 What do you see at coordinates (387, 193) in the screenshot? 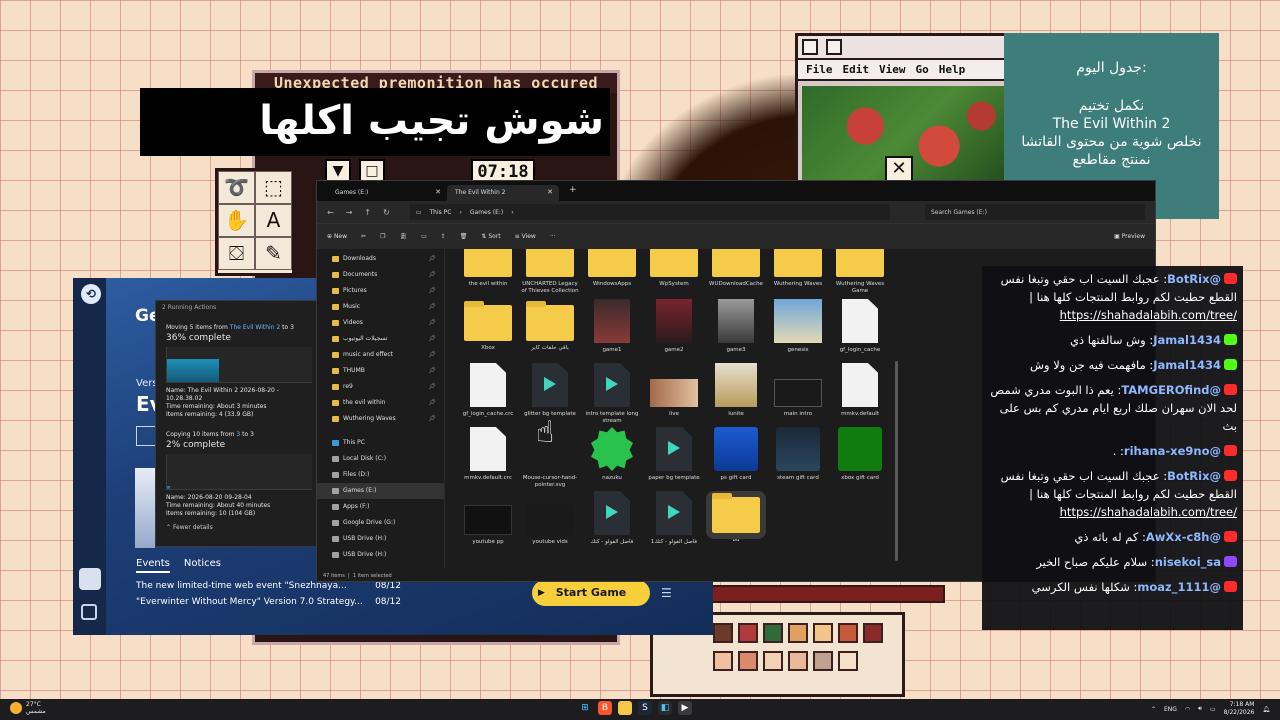
I see `tab-games: Games (E:) ✕` at bounding box center [387, 193].